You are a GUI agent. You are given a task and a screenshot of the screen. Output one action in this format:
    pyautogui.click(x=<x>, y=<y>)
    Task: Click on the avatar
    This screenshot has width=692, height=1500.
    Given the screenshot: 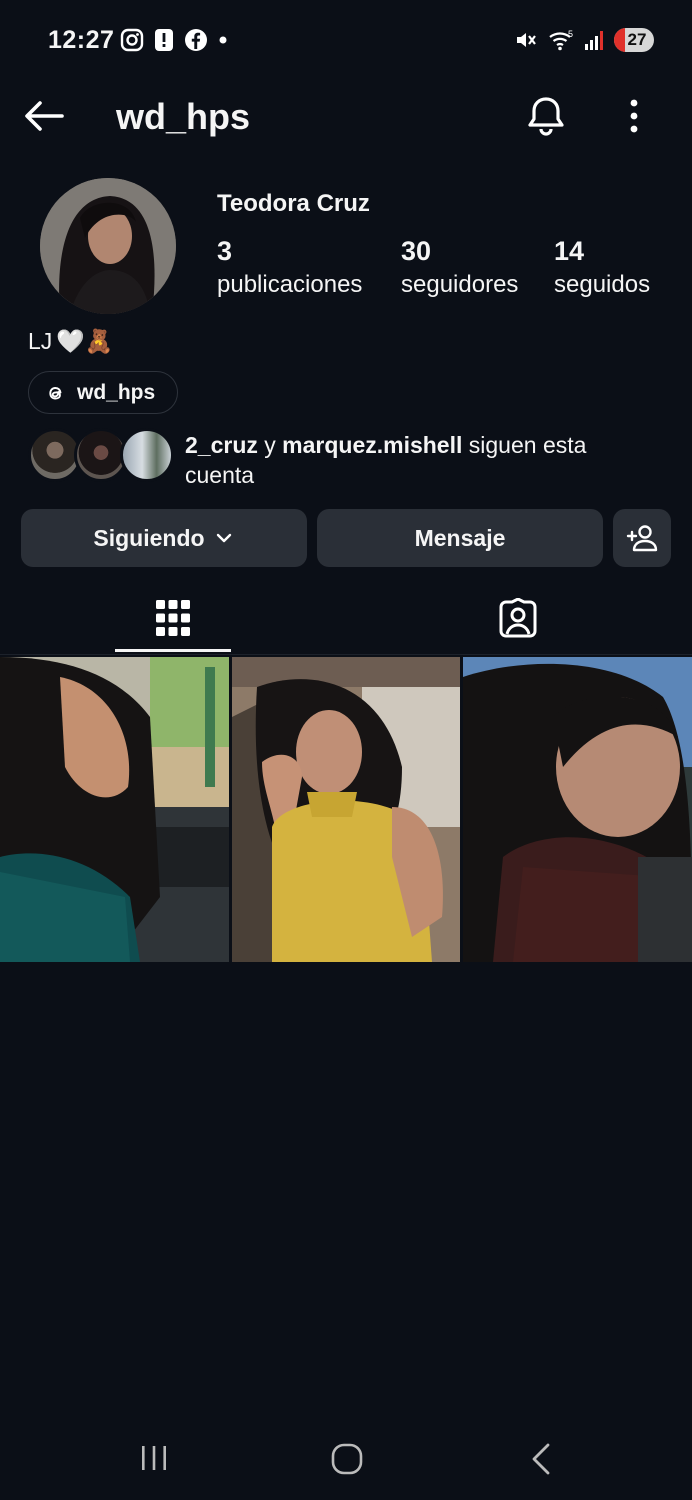 What is the action you would take?
    pyautogui.click(x=108, y=246)
    